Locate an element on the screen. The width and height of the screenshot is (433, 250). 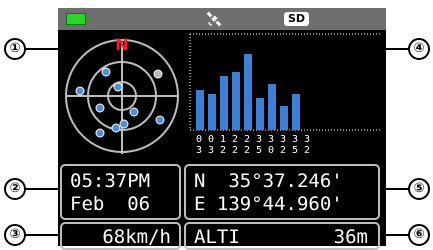
clock-time: 05:37PM is located at coordinates (110, 181).